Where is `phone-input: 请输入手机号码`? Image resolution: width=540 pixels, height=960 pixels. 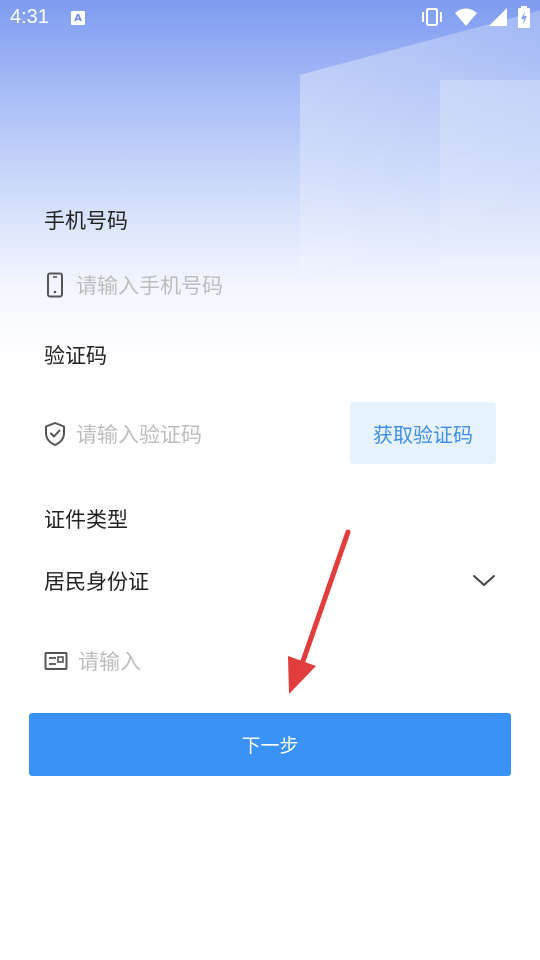
phone-input: 请输入手机号码 is located at coordinates (133, 285).